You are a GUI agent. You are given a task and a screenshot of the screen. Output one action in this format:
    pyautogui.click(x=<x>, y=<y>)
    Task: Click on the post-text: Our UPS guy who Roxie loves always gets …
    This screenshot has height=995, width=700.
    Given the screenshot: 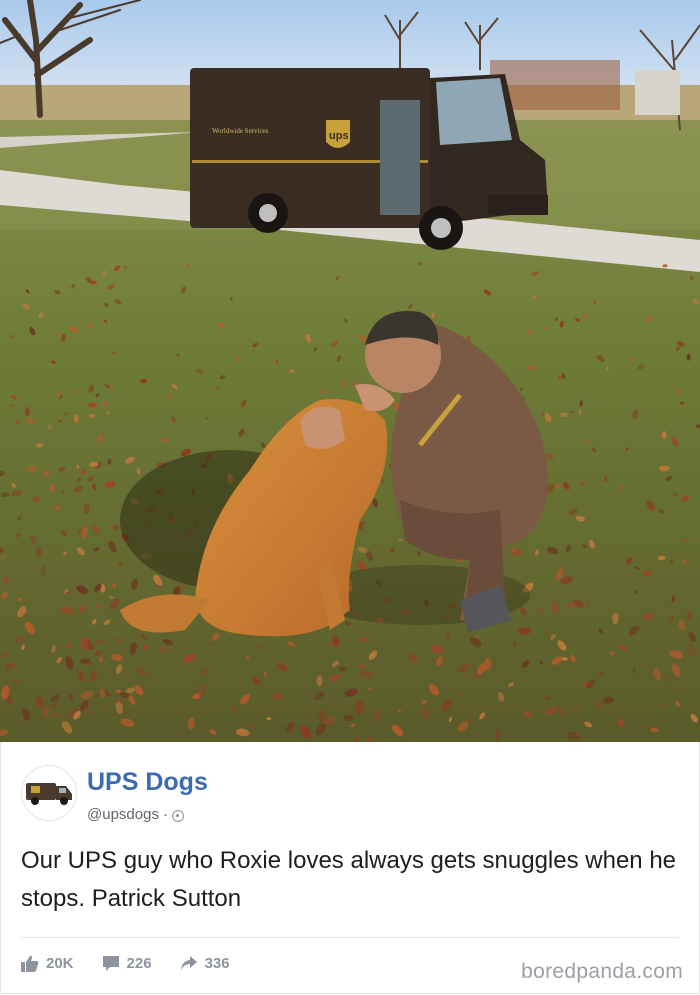 What is the action you would take?
    pyautogui.click(x=349, y=879)
    